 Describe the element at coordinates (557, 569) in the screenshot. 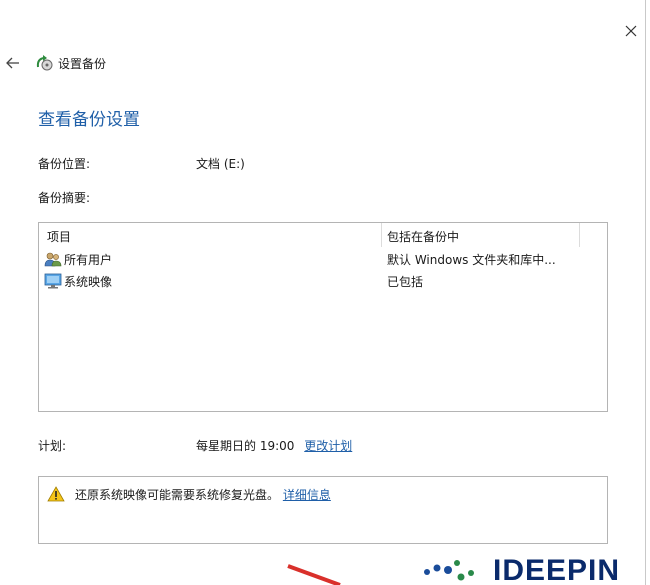

I see `watermark-text: IDEEPIN` at that location.